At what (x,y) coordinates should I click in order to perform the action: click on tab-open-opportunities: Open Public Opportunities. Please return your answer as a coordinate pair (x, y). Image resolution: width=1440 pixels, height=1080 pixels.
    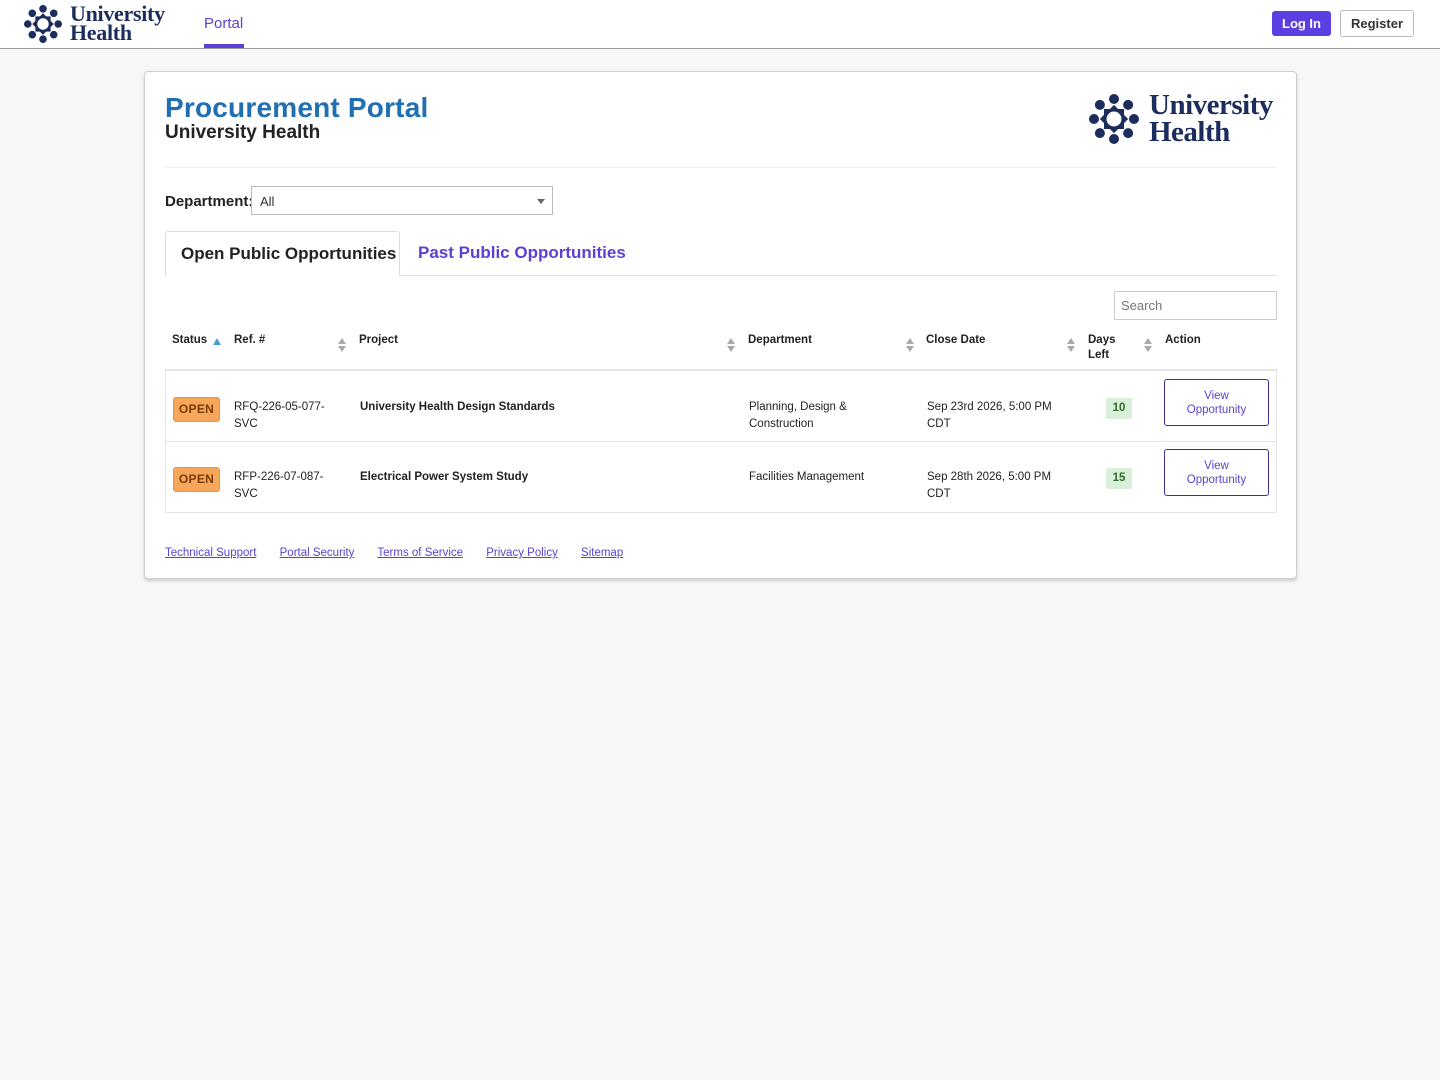
    Looking at the image, I should click on (282, 253).